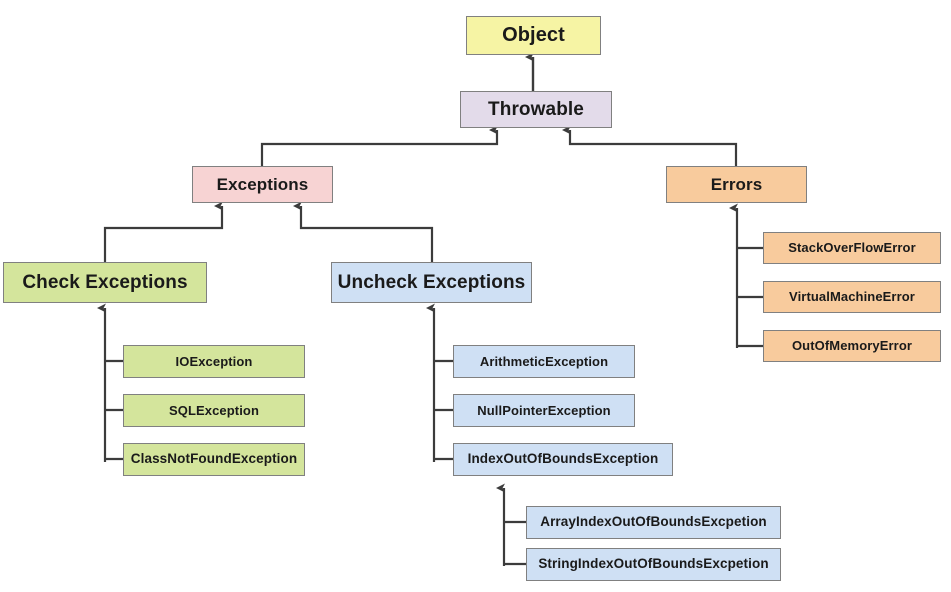 This screenshot has width=951, height=592. What do you see at coordinates (163, 231) in the screenshot?
I see `edge-check-exceptions-to-exceptions` at bounding box center [163, 231].